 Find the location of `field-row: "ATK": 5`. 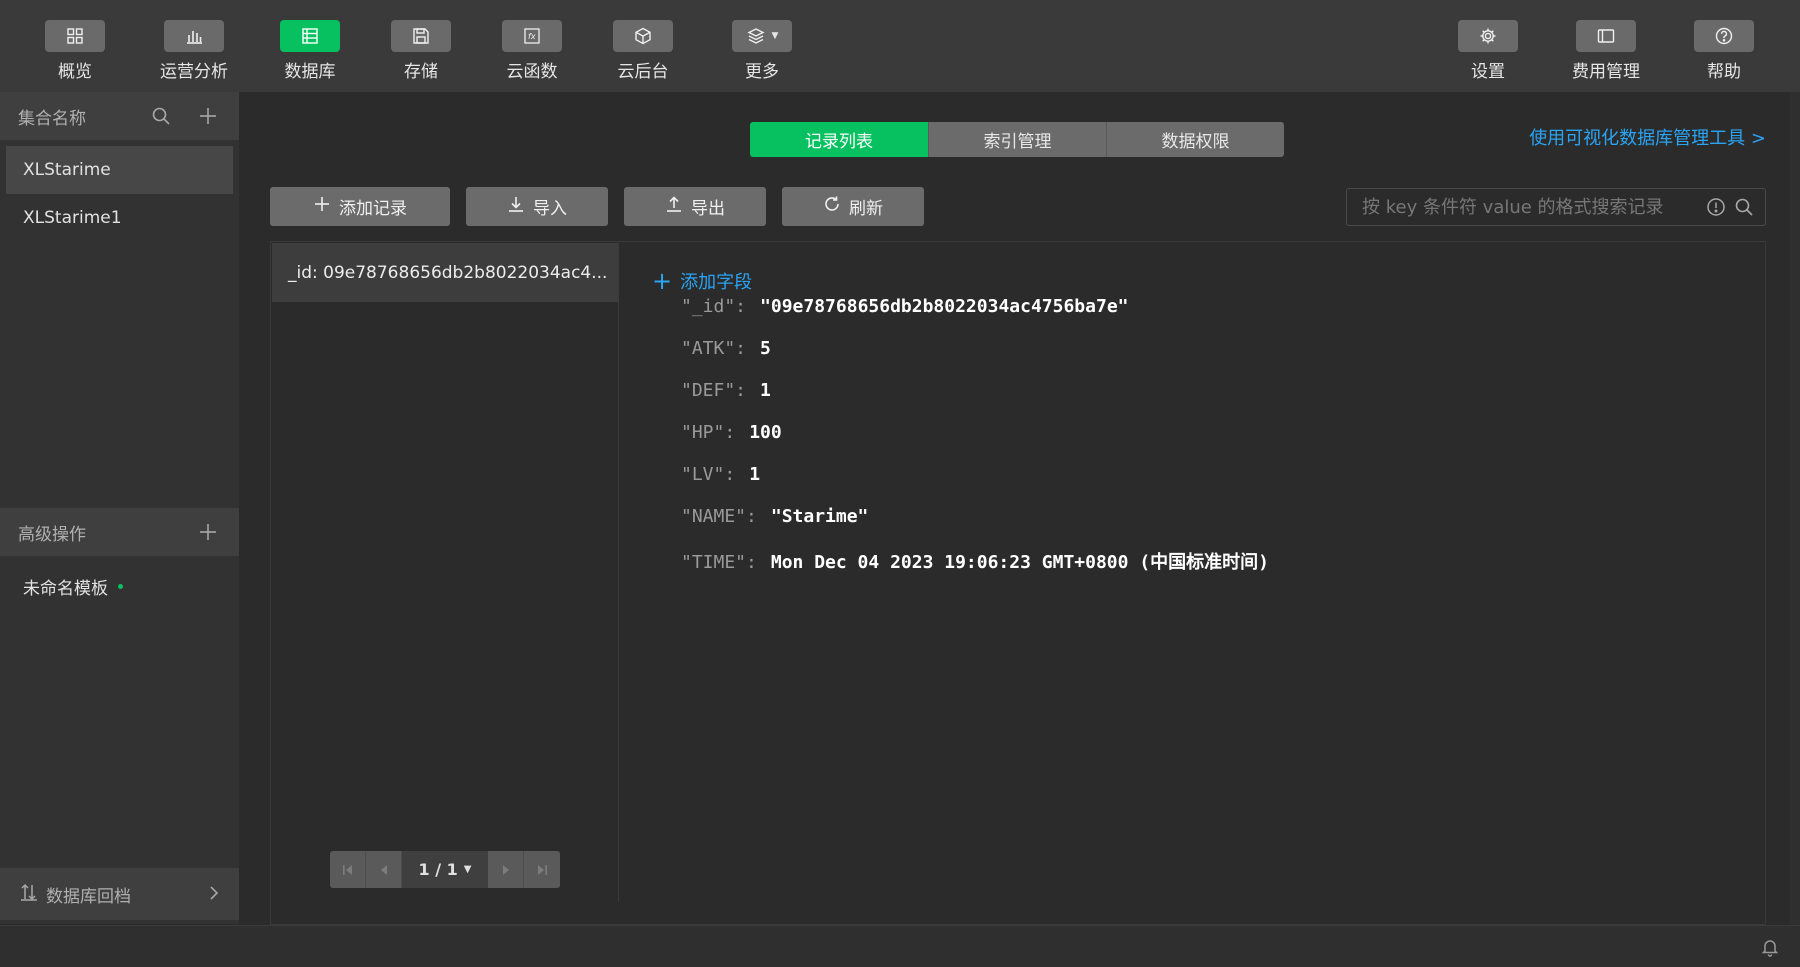

field-row: "ATK": 5 is located at coordinates (726, 348).